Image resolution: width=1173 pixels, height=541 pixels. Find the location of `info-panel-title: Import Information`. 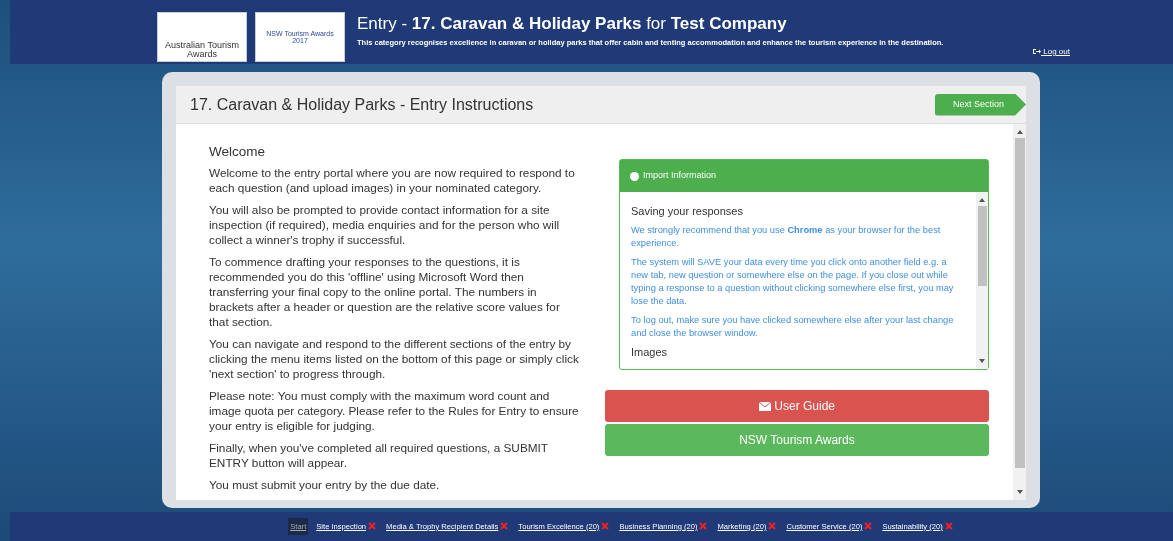

info-panel-title: Import Information is located at coordinates (680, 176).